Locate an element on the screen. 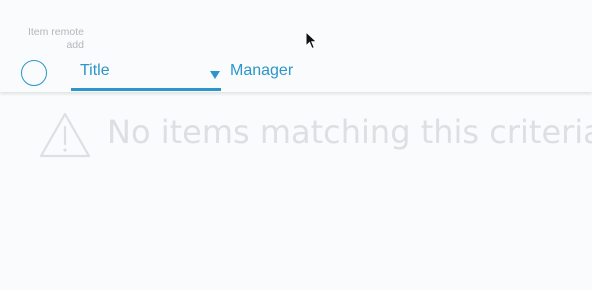  warning-icon is located at coordinates (65, 135).